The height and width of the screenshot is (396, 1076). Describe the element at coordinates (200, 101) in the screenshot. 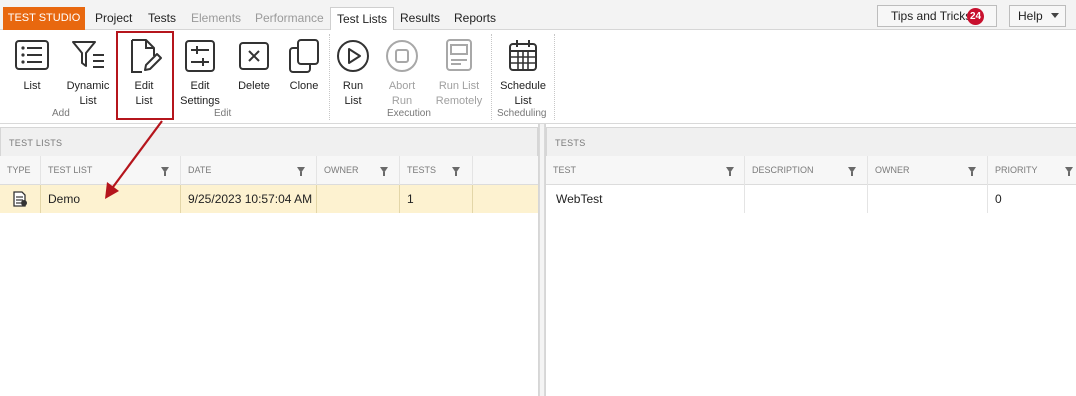

I see `edit-settings-label-2: Settings` at that location.